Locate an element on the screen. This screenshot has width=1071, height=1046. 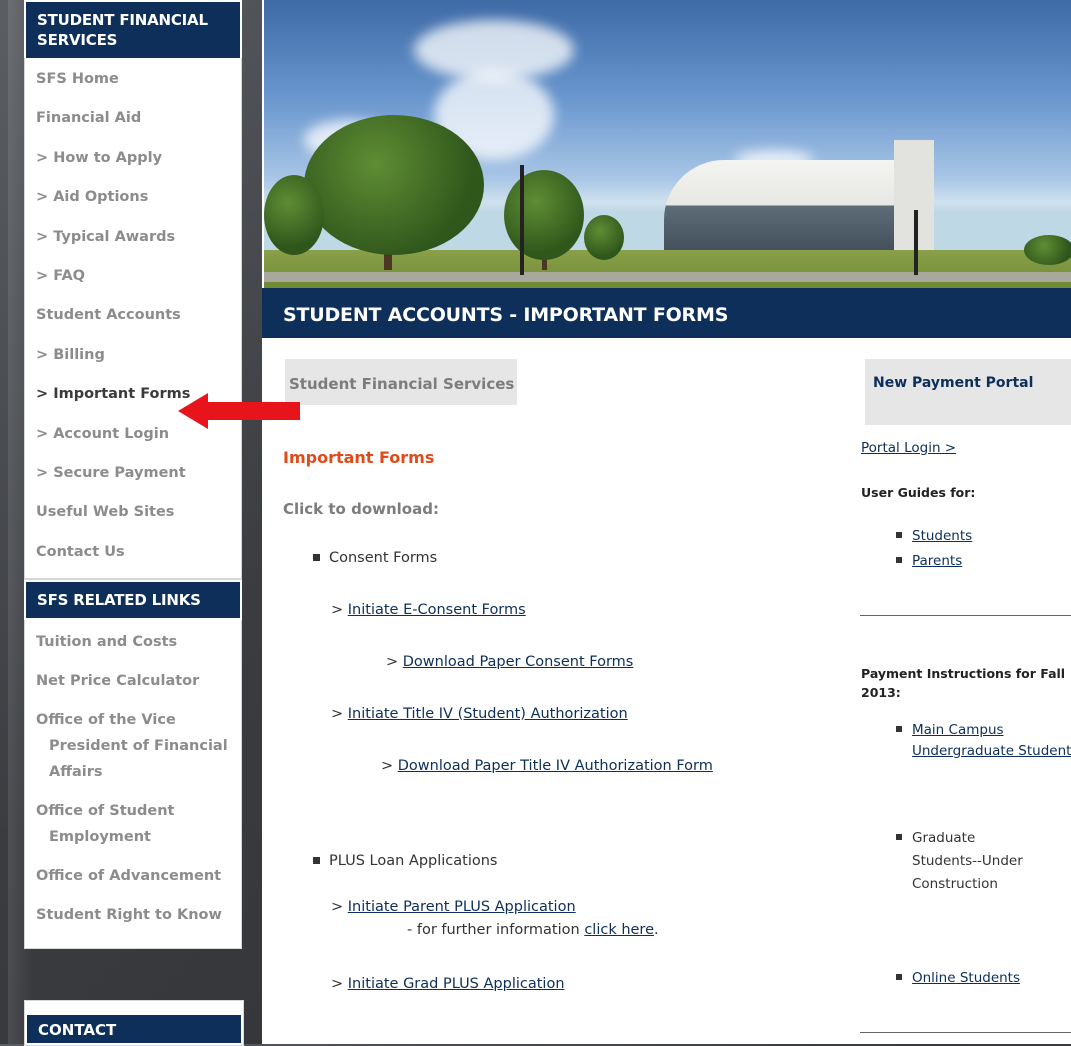
plus-loan-bullet: PLUS Loan Applications is located at coordinates (405, 861).